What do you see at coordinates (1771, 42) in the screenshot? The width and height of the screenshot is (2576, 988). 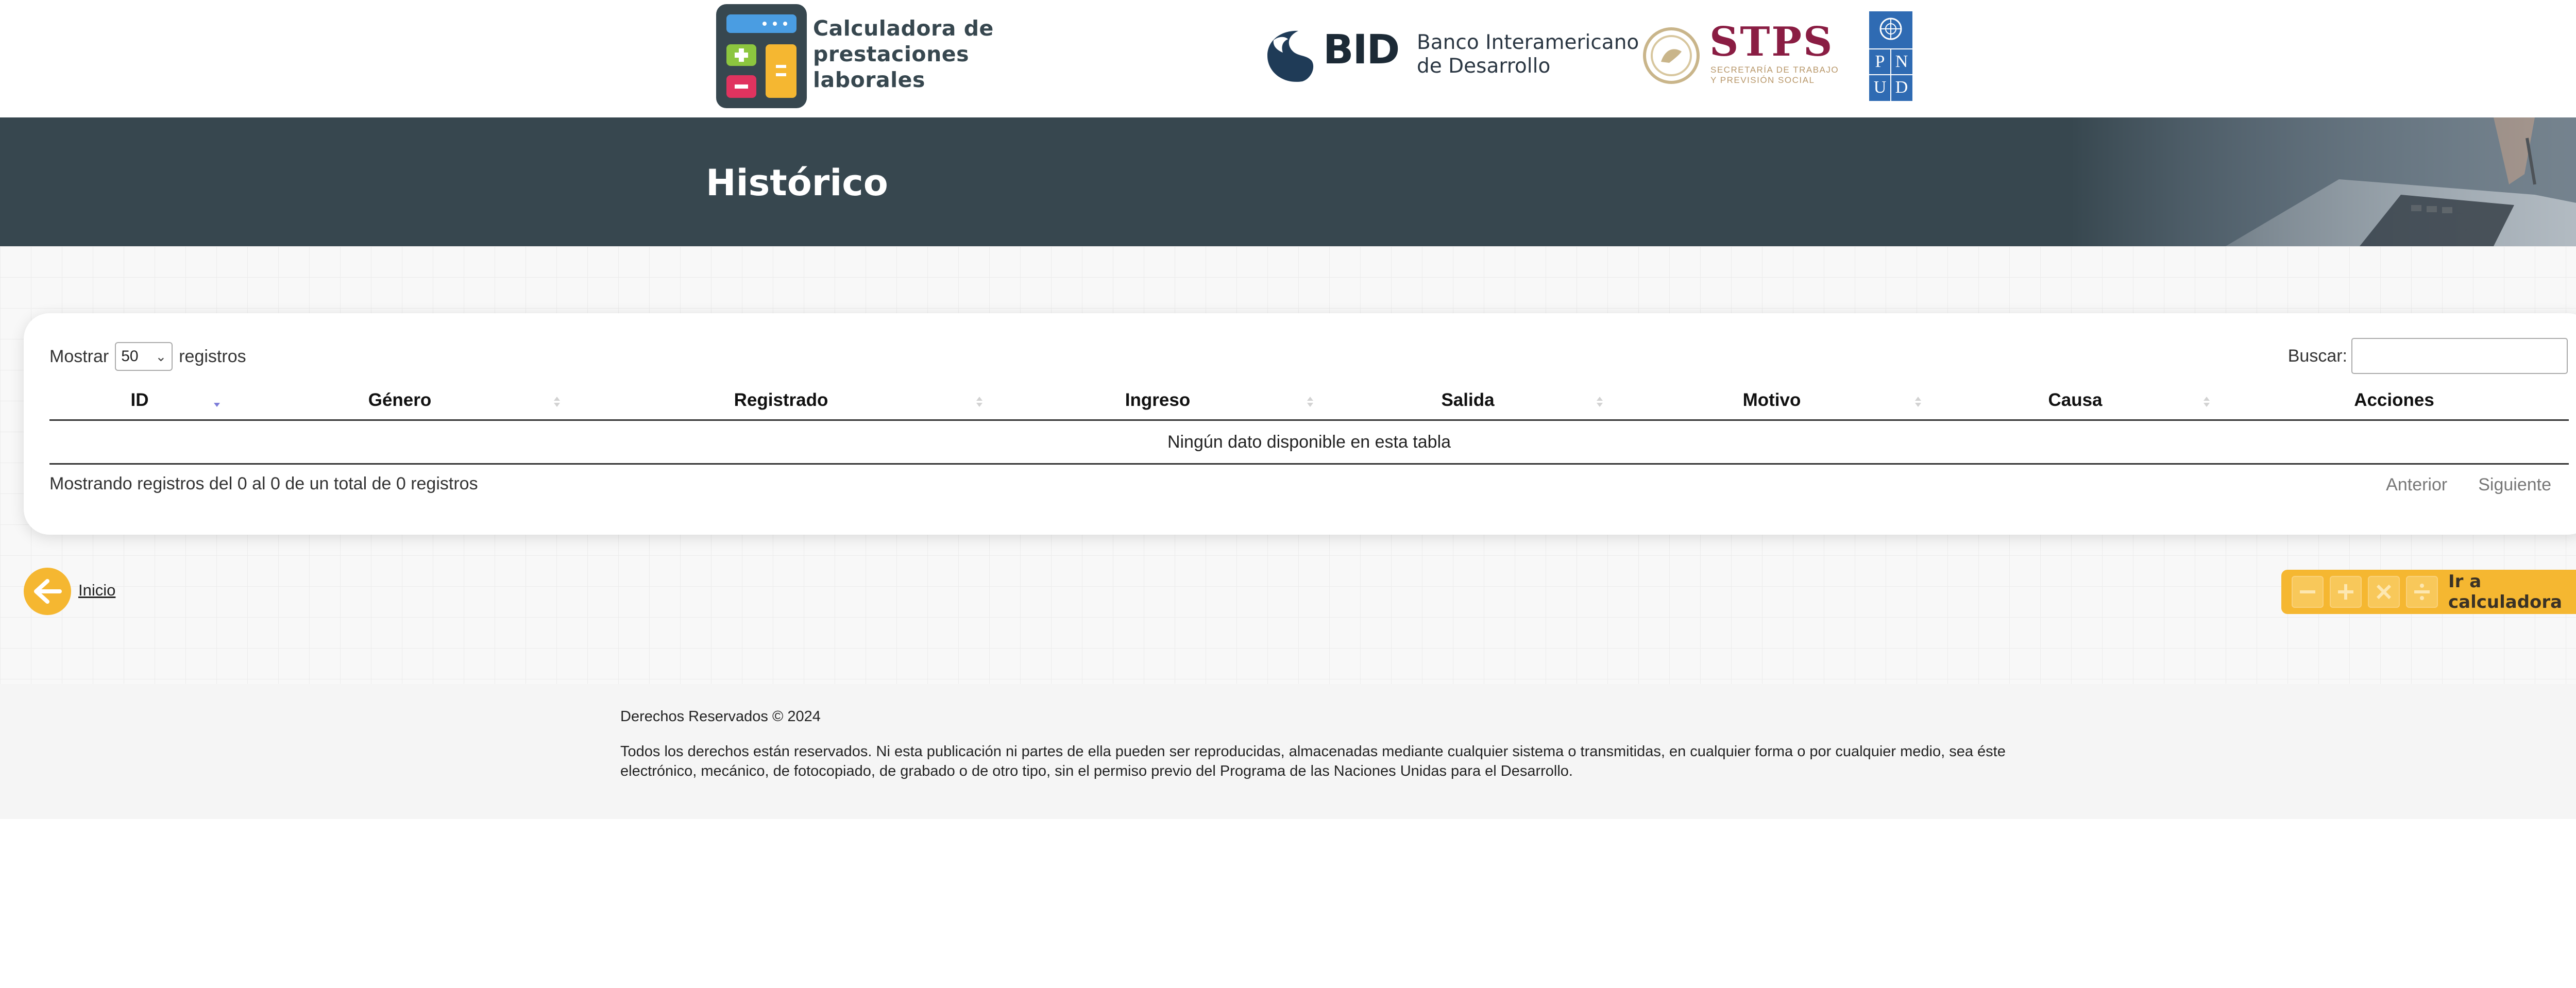 I see `stps-abbrev: STPS` at bounding box center [1771, 42].